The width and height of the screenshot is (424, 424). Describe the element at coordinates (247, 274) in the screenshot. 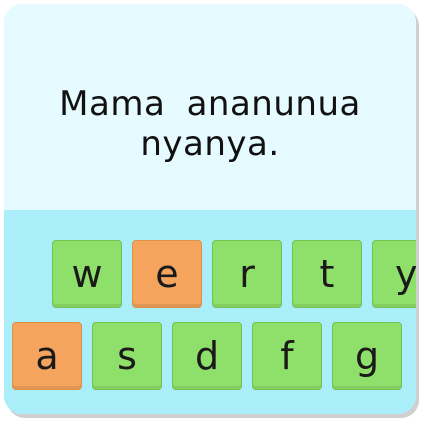

I see `key-r: r` at that location.